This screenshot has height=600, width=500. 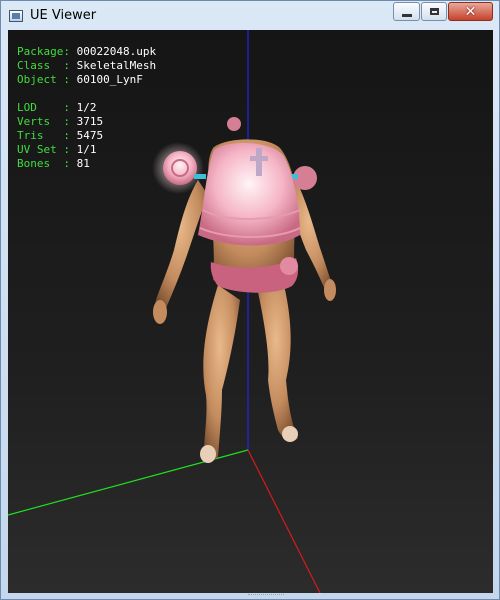 What do you see at coordinates (43, 107) in the screenshot?
I see `info-label: LOD :` at bounding box center [43, 107].